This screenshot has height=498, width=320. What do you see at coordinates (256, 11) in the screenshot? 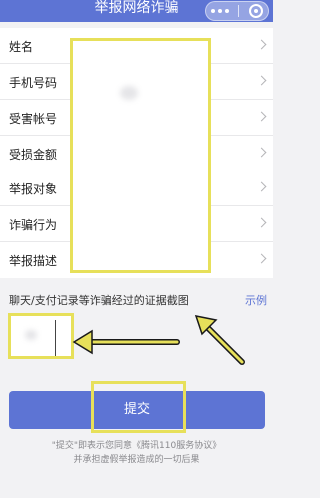
I see `close-target-icon` at bounding box center [256, 11].